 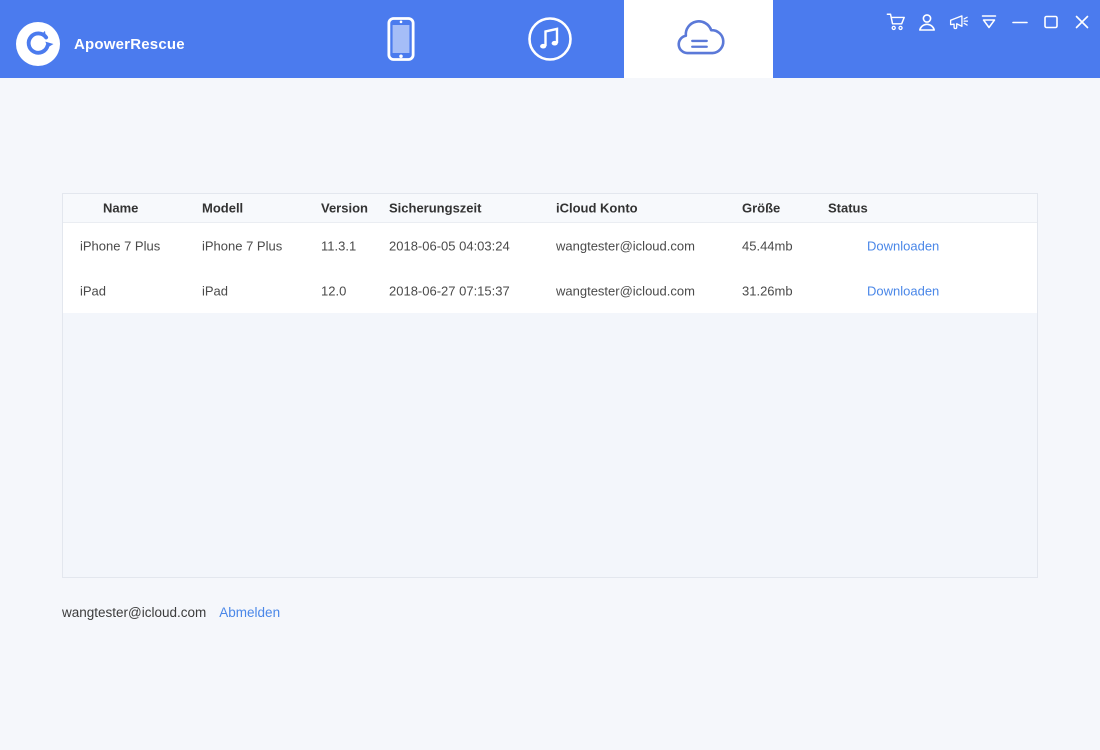 What do you see at coordinates (848, 208) in the screenshot?
I see `column-header-status: Status` at bounding box center [848, 208].